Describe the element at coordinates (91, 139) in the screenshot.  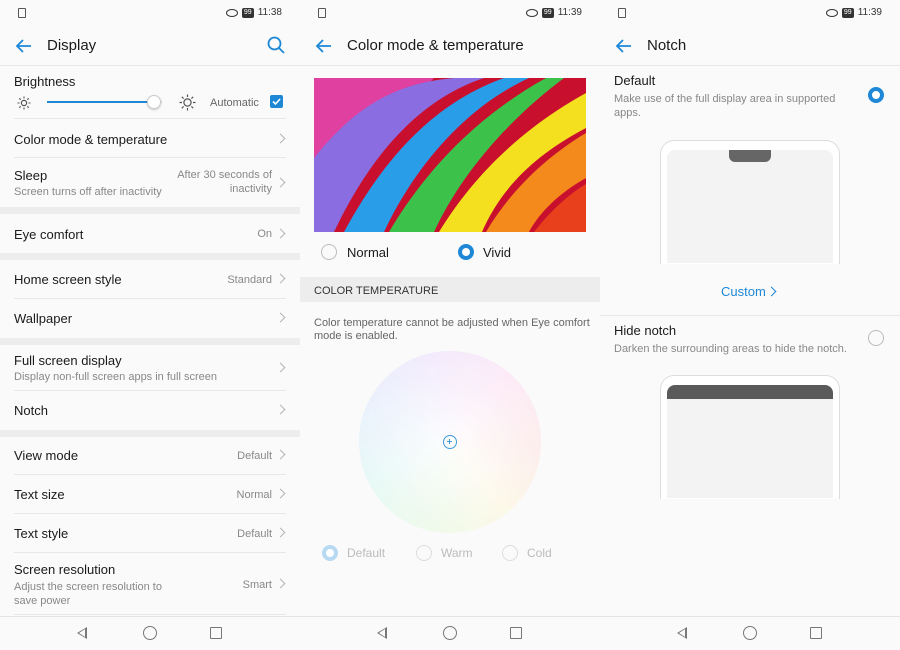
I see `row-title: Color mode & temperature` at that location.